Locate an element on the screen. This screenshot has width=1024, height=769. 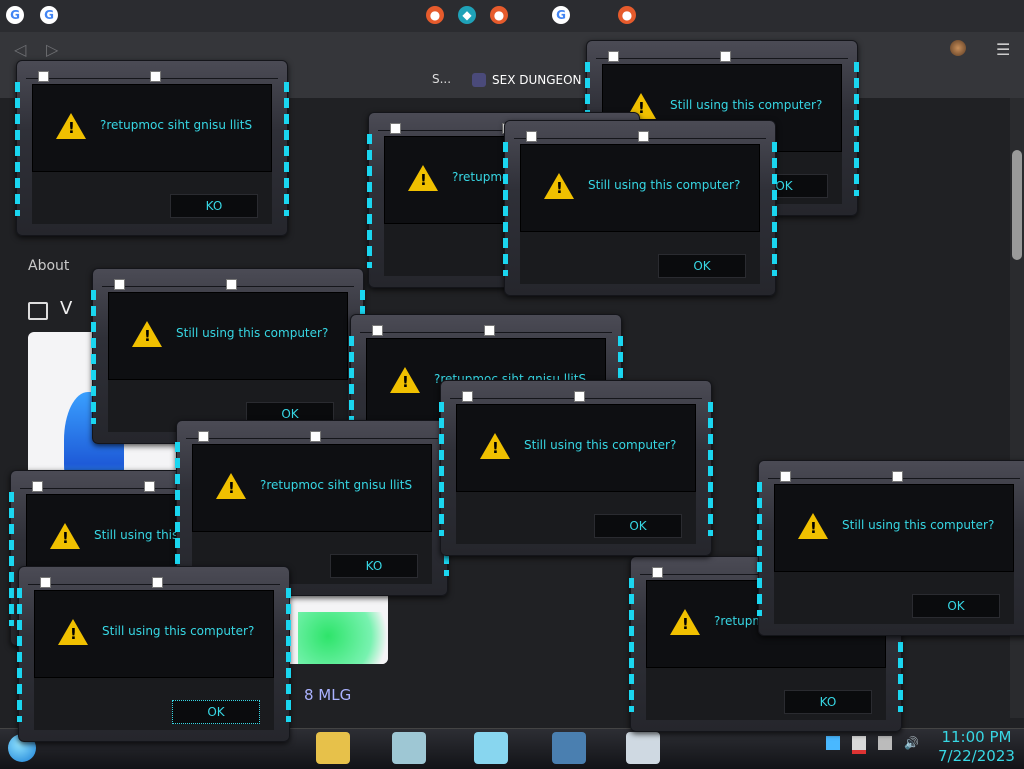
clock: 11:00 PM 7/22/2023 is located at coordinates (976, 747).